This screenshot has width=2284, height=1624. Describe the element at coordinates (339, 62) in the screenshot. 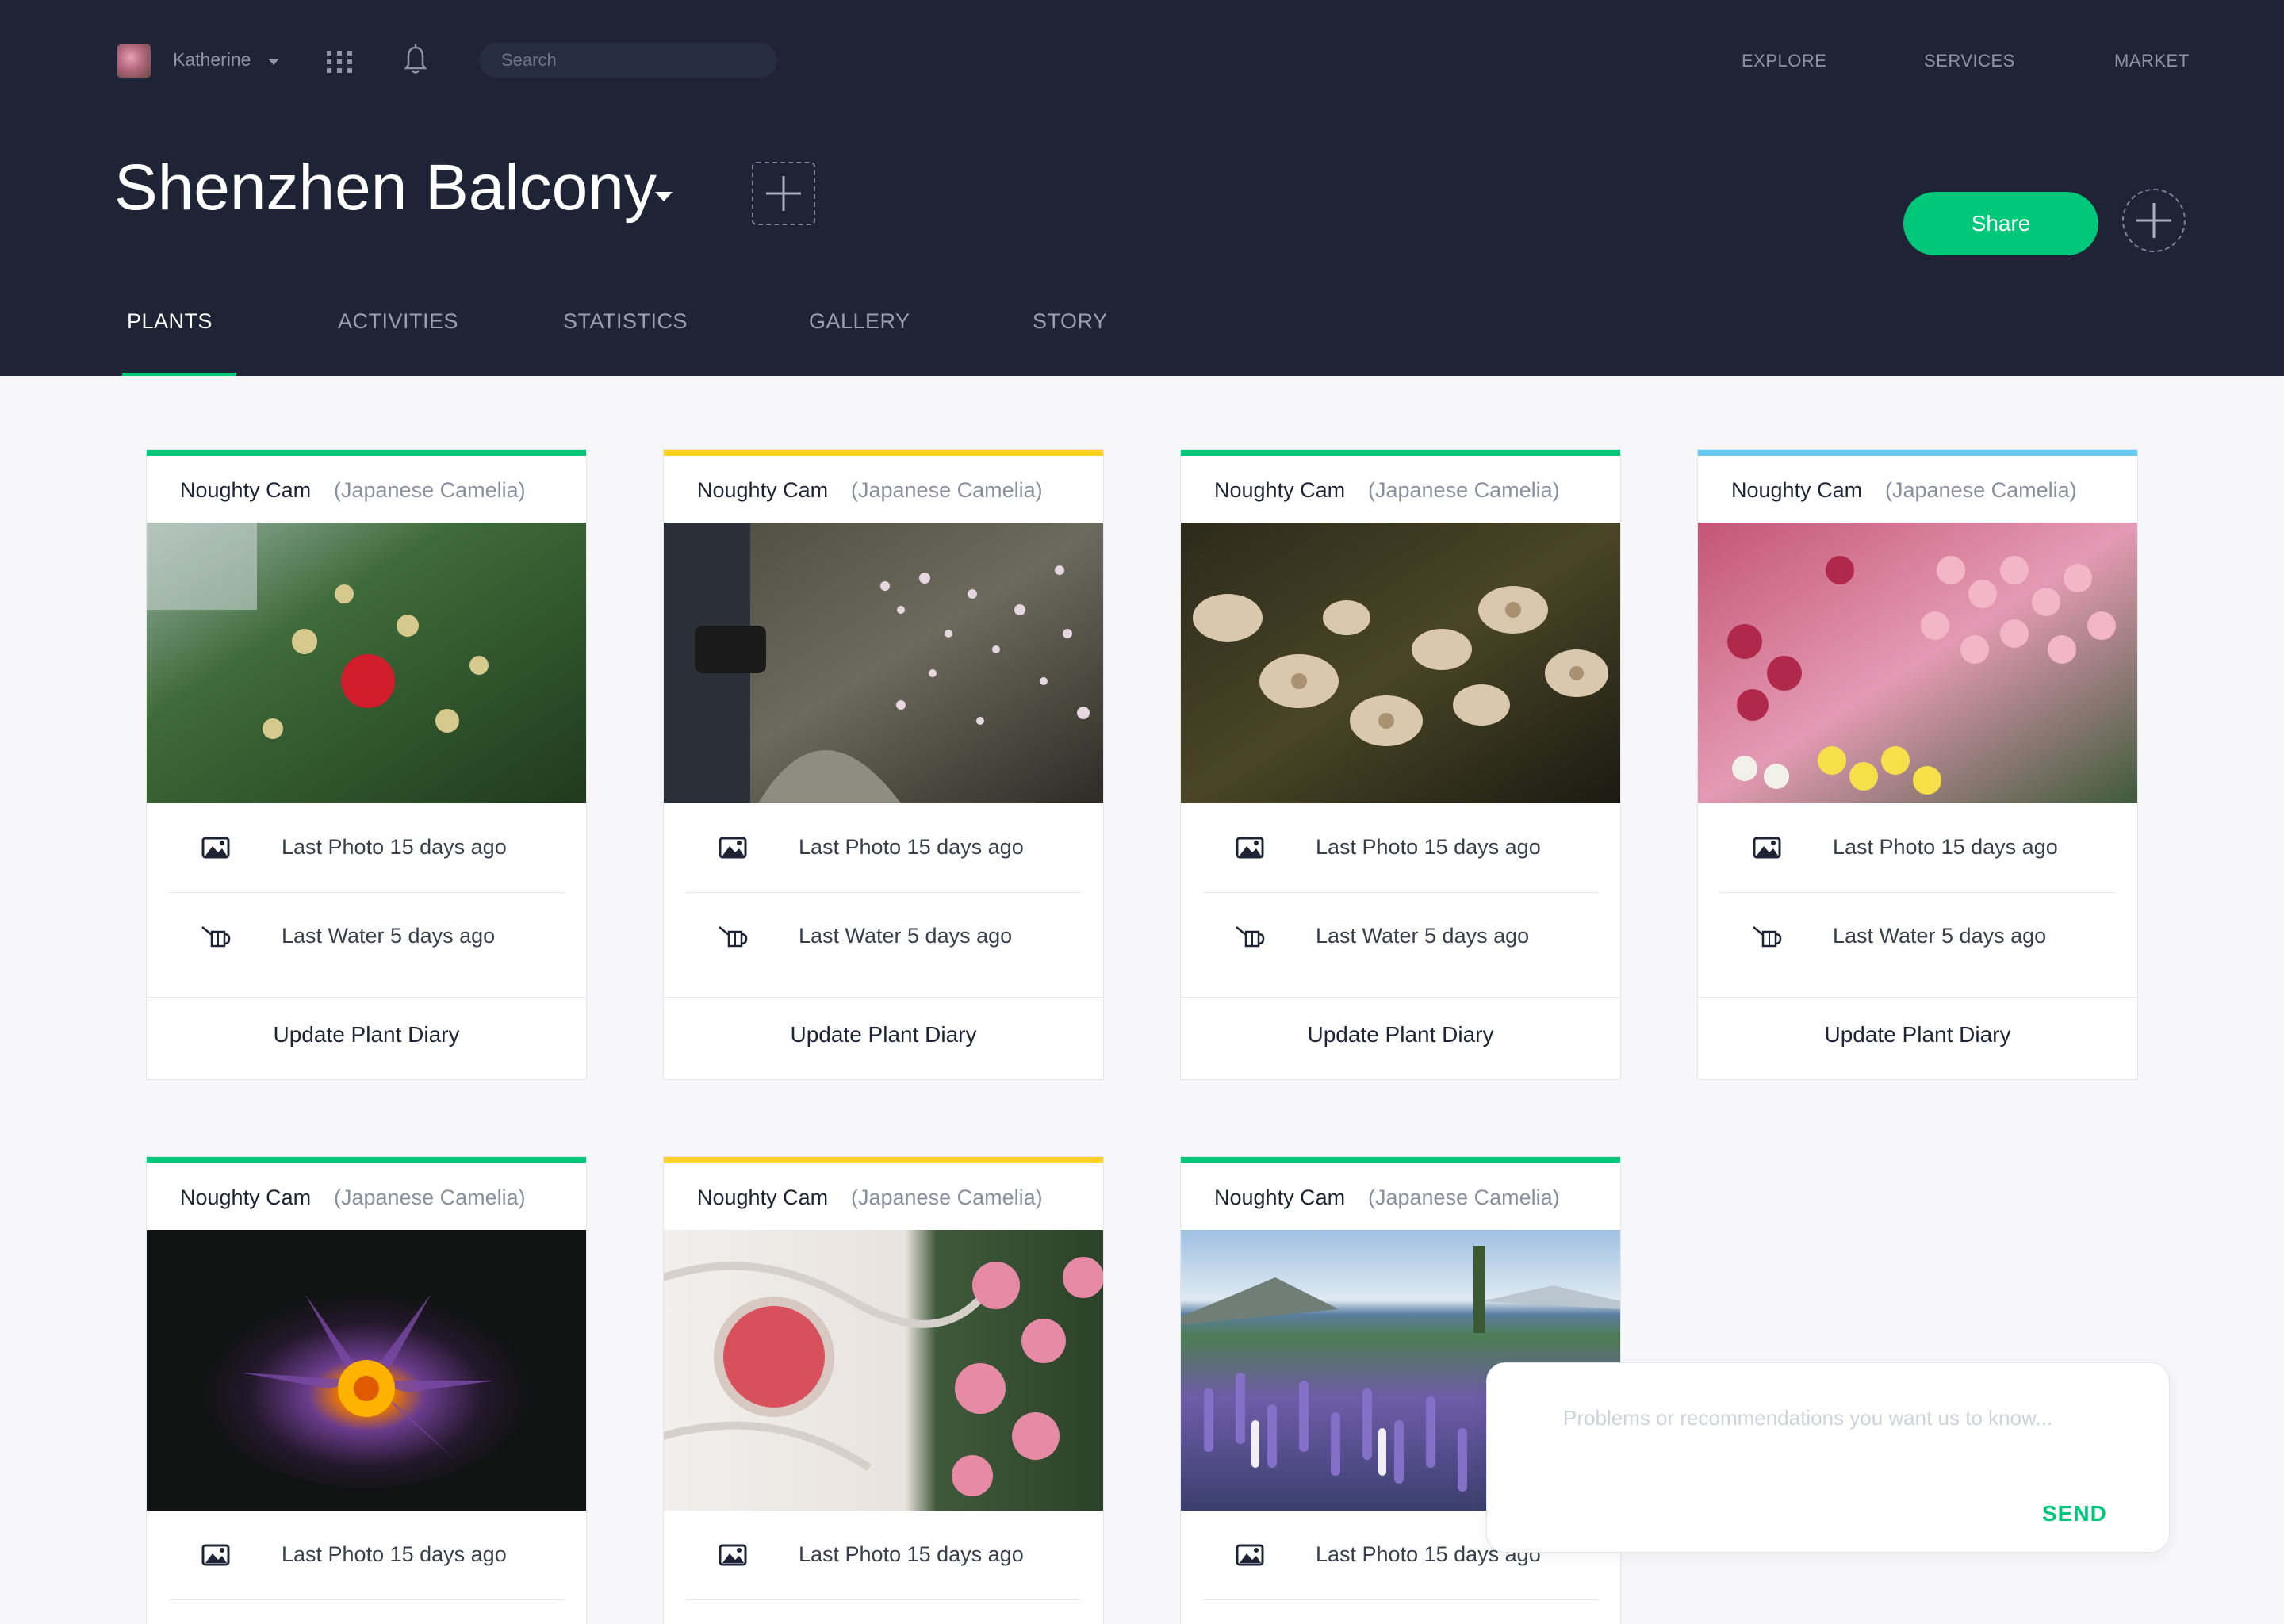

I see `apps-grid-icon` at that location.